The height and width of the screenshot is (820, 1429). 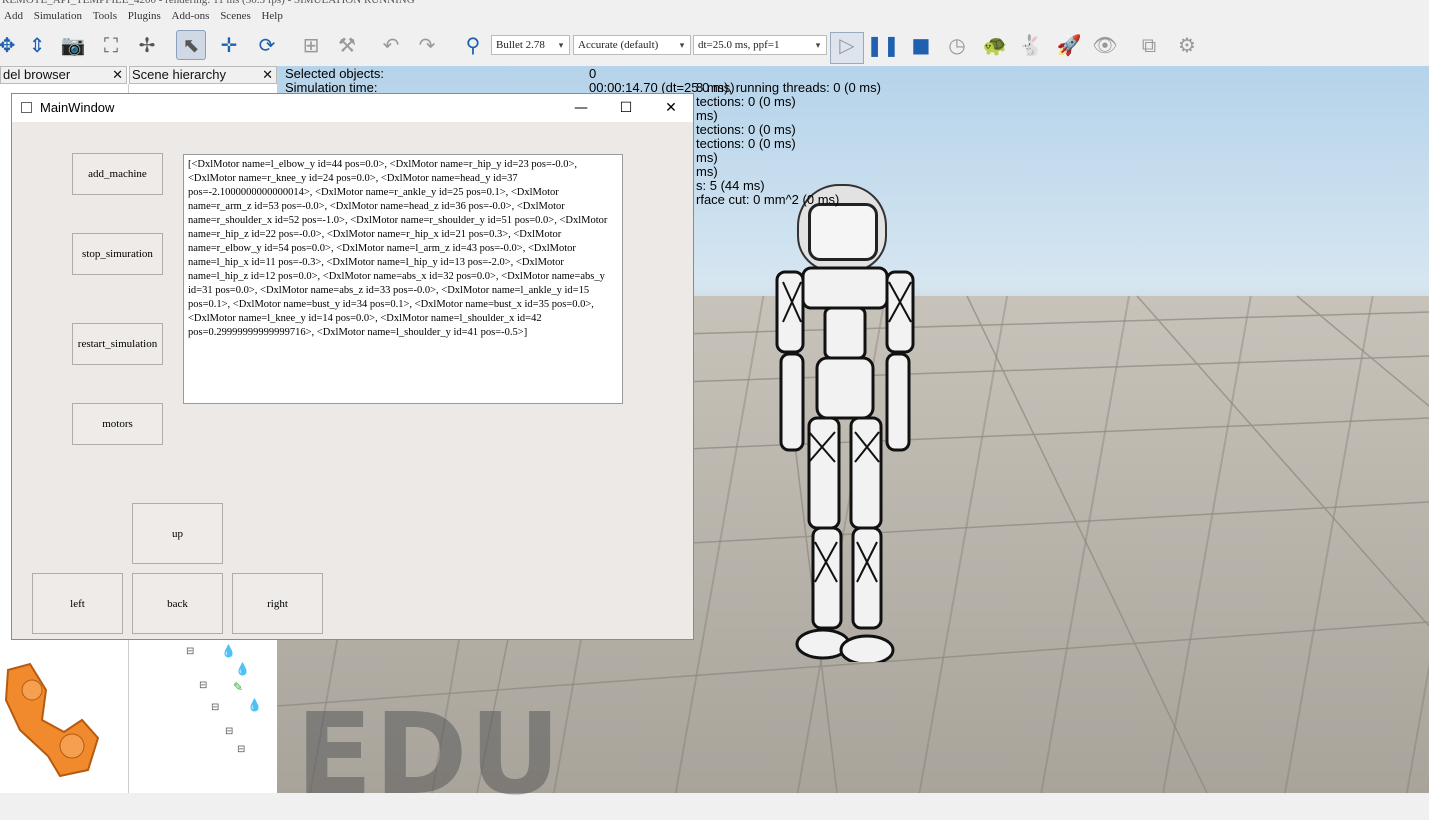 What do you see at coordinates (391, 45) in the screenshot?
I see `undo-icon: ↶` at bounding box center [391, 45].